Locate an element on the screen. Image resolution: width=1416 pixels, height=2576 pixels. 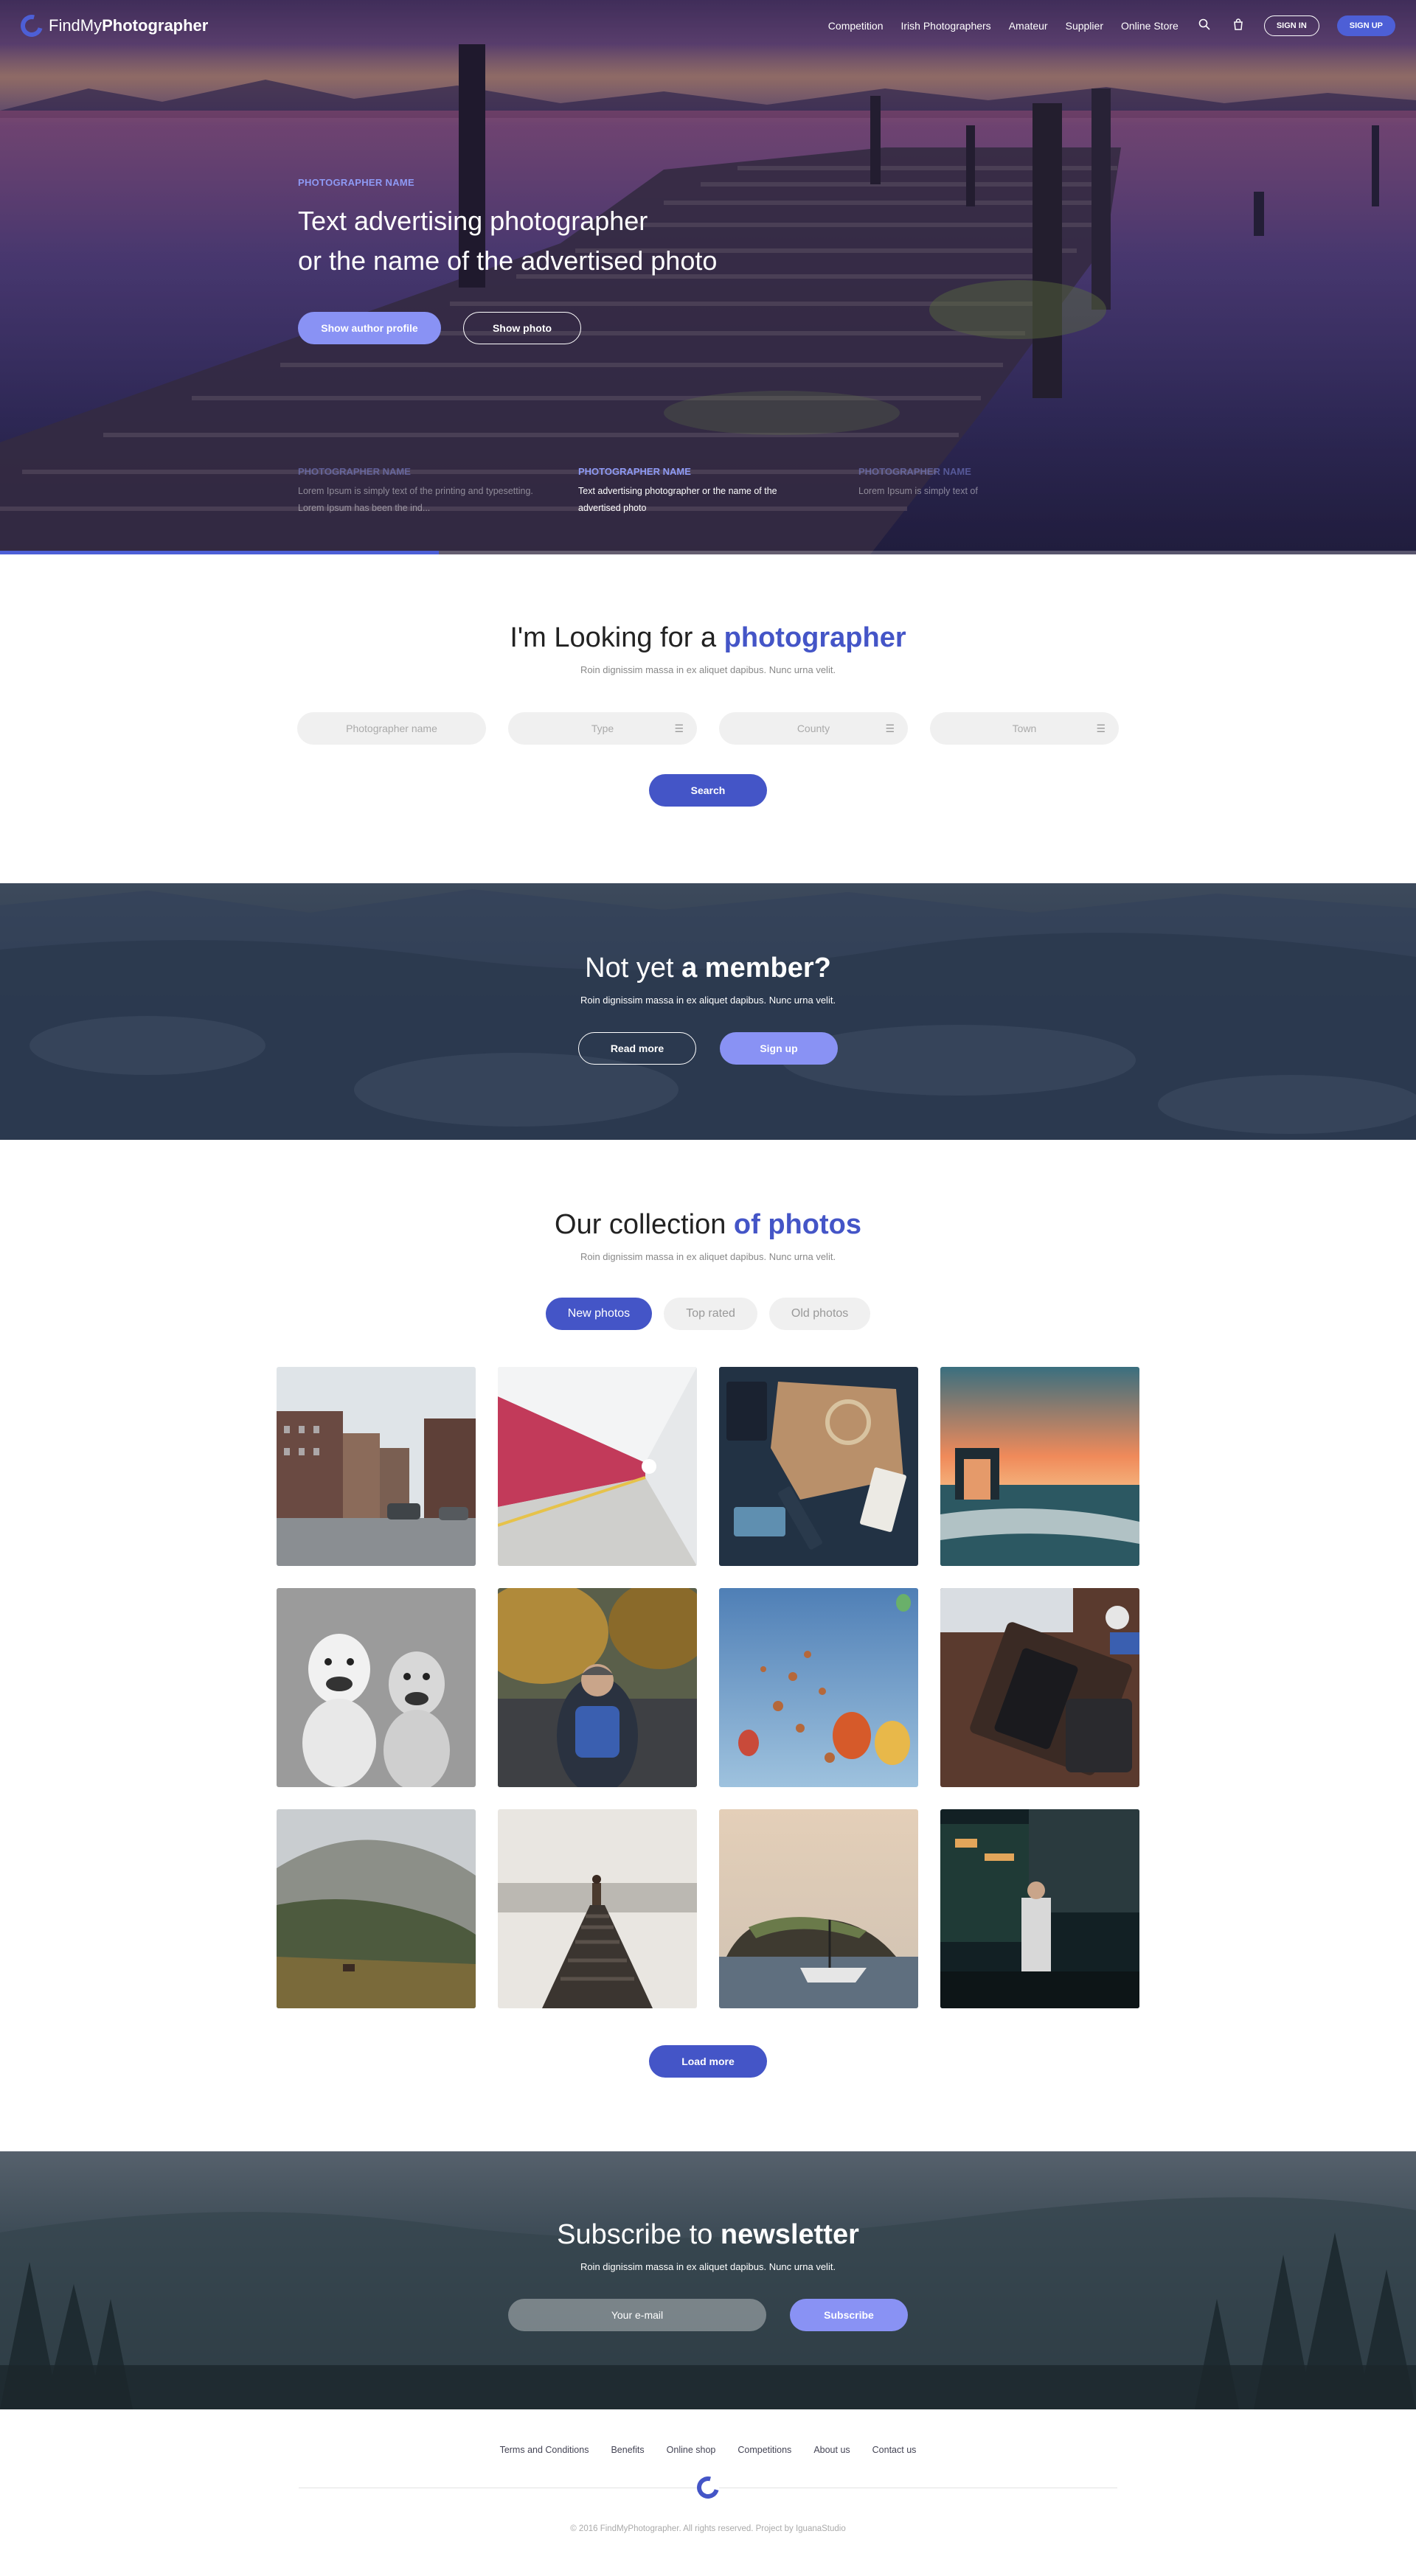
photo-desk-flatlay is located at coordinates (1039, 1688).